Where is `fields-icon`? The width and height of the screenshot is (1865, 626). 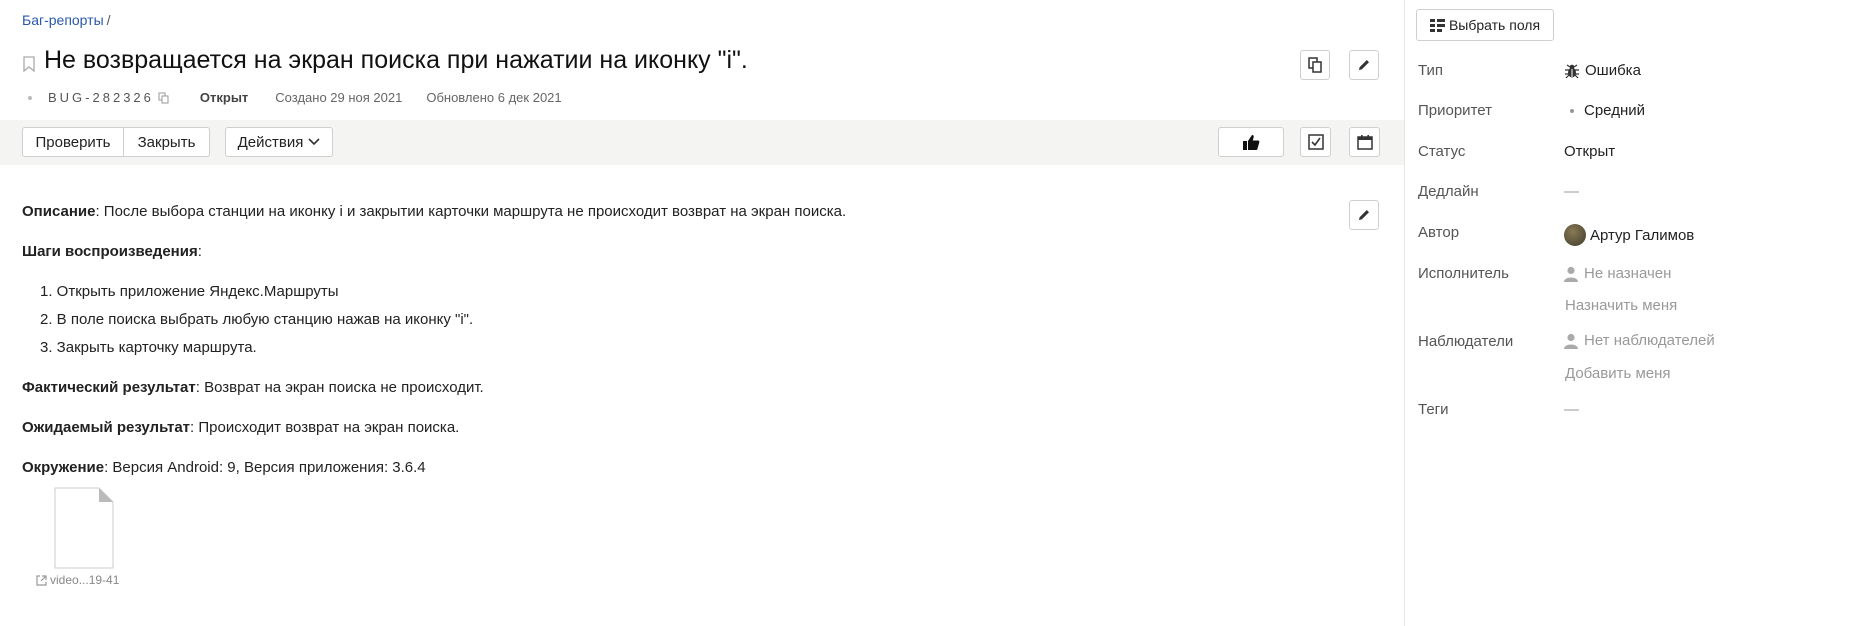 fields-icon is located at coordinates (1437, 25).